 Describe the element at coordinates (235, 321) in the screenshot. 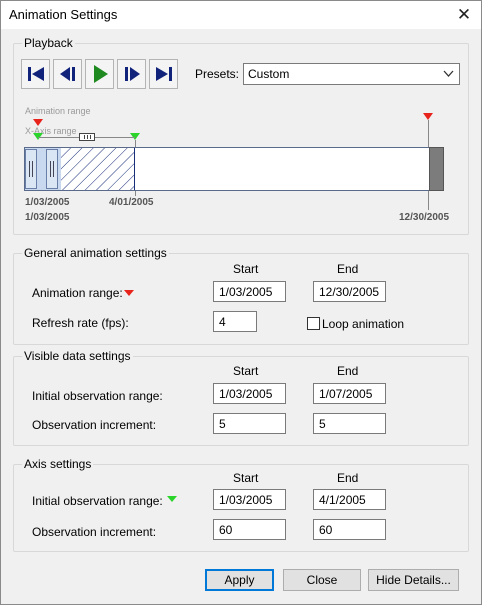

I see `refresh-rate-input: 4` at that location.